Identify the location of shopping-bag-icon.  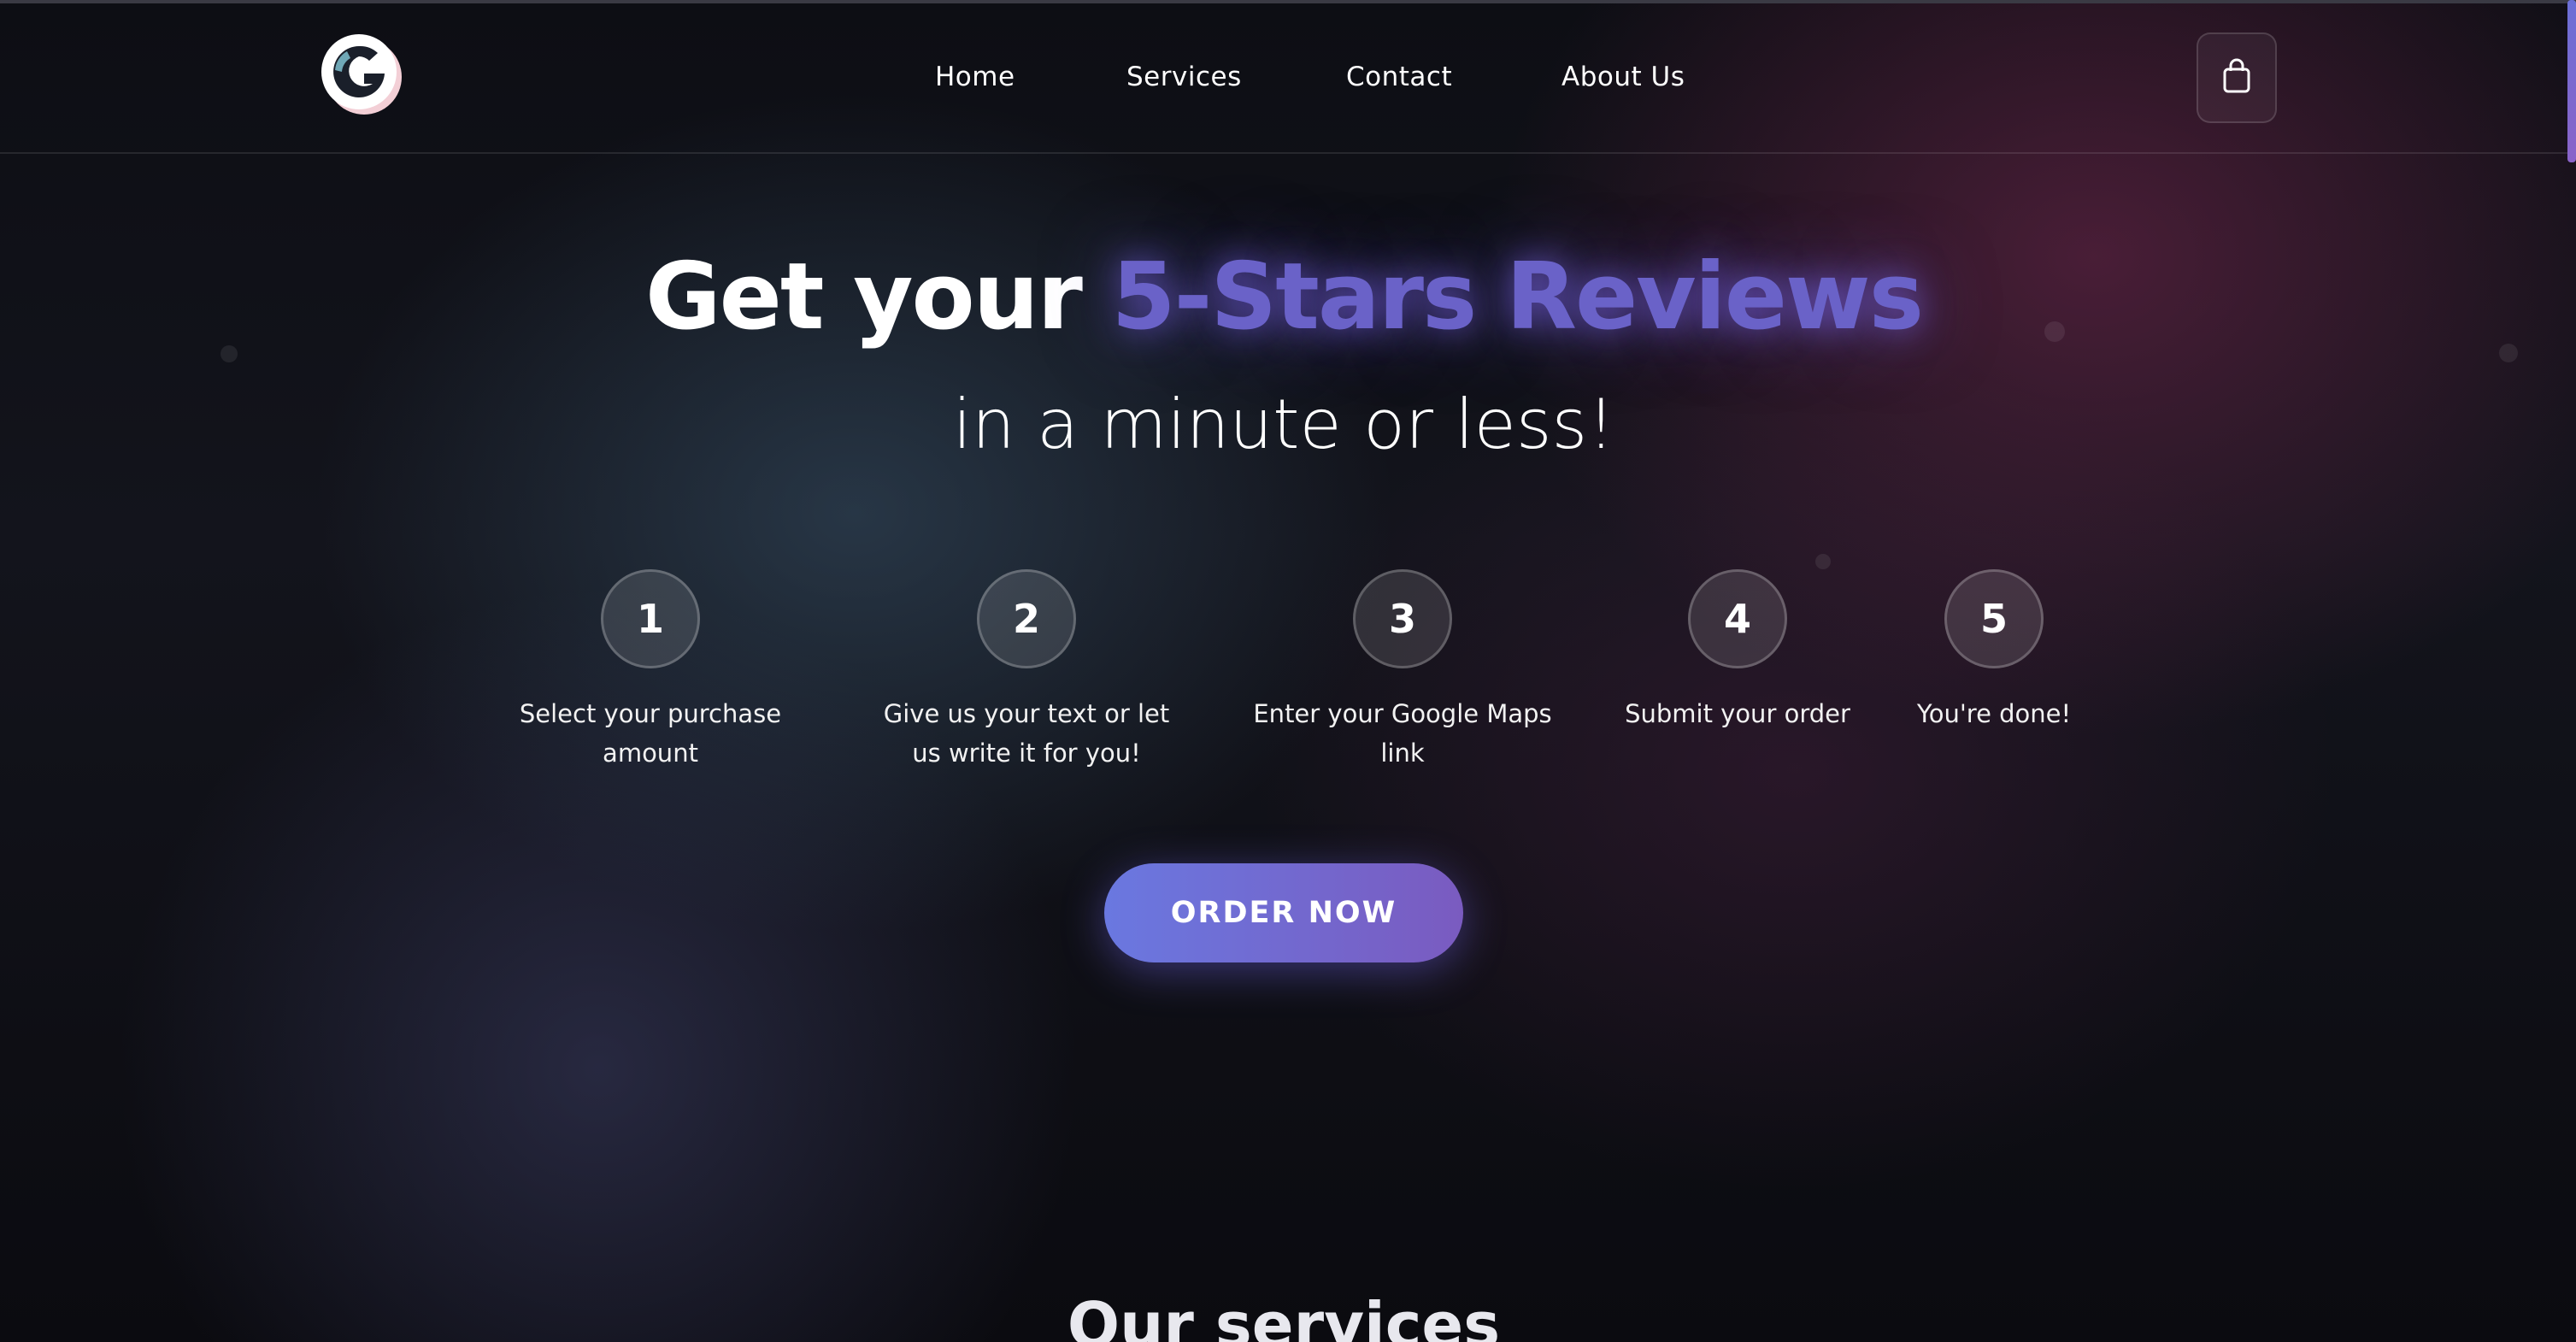
(2236, 78).